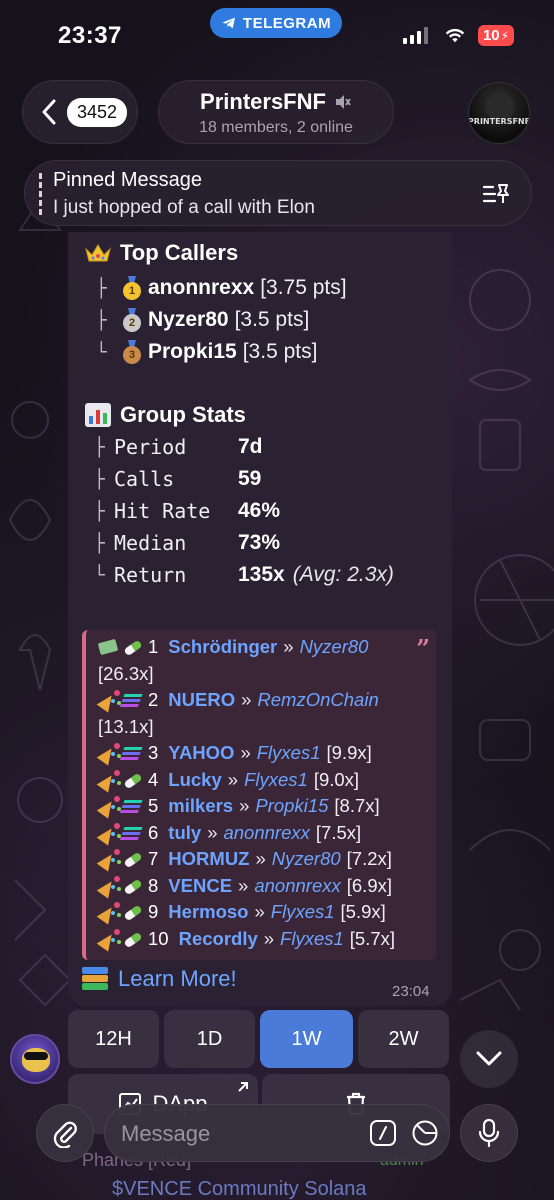 Image resolution: width=554 pixels, height=1200 pixels. I want to click on call-token-link: Recordly, so click(218, 939).